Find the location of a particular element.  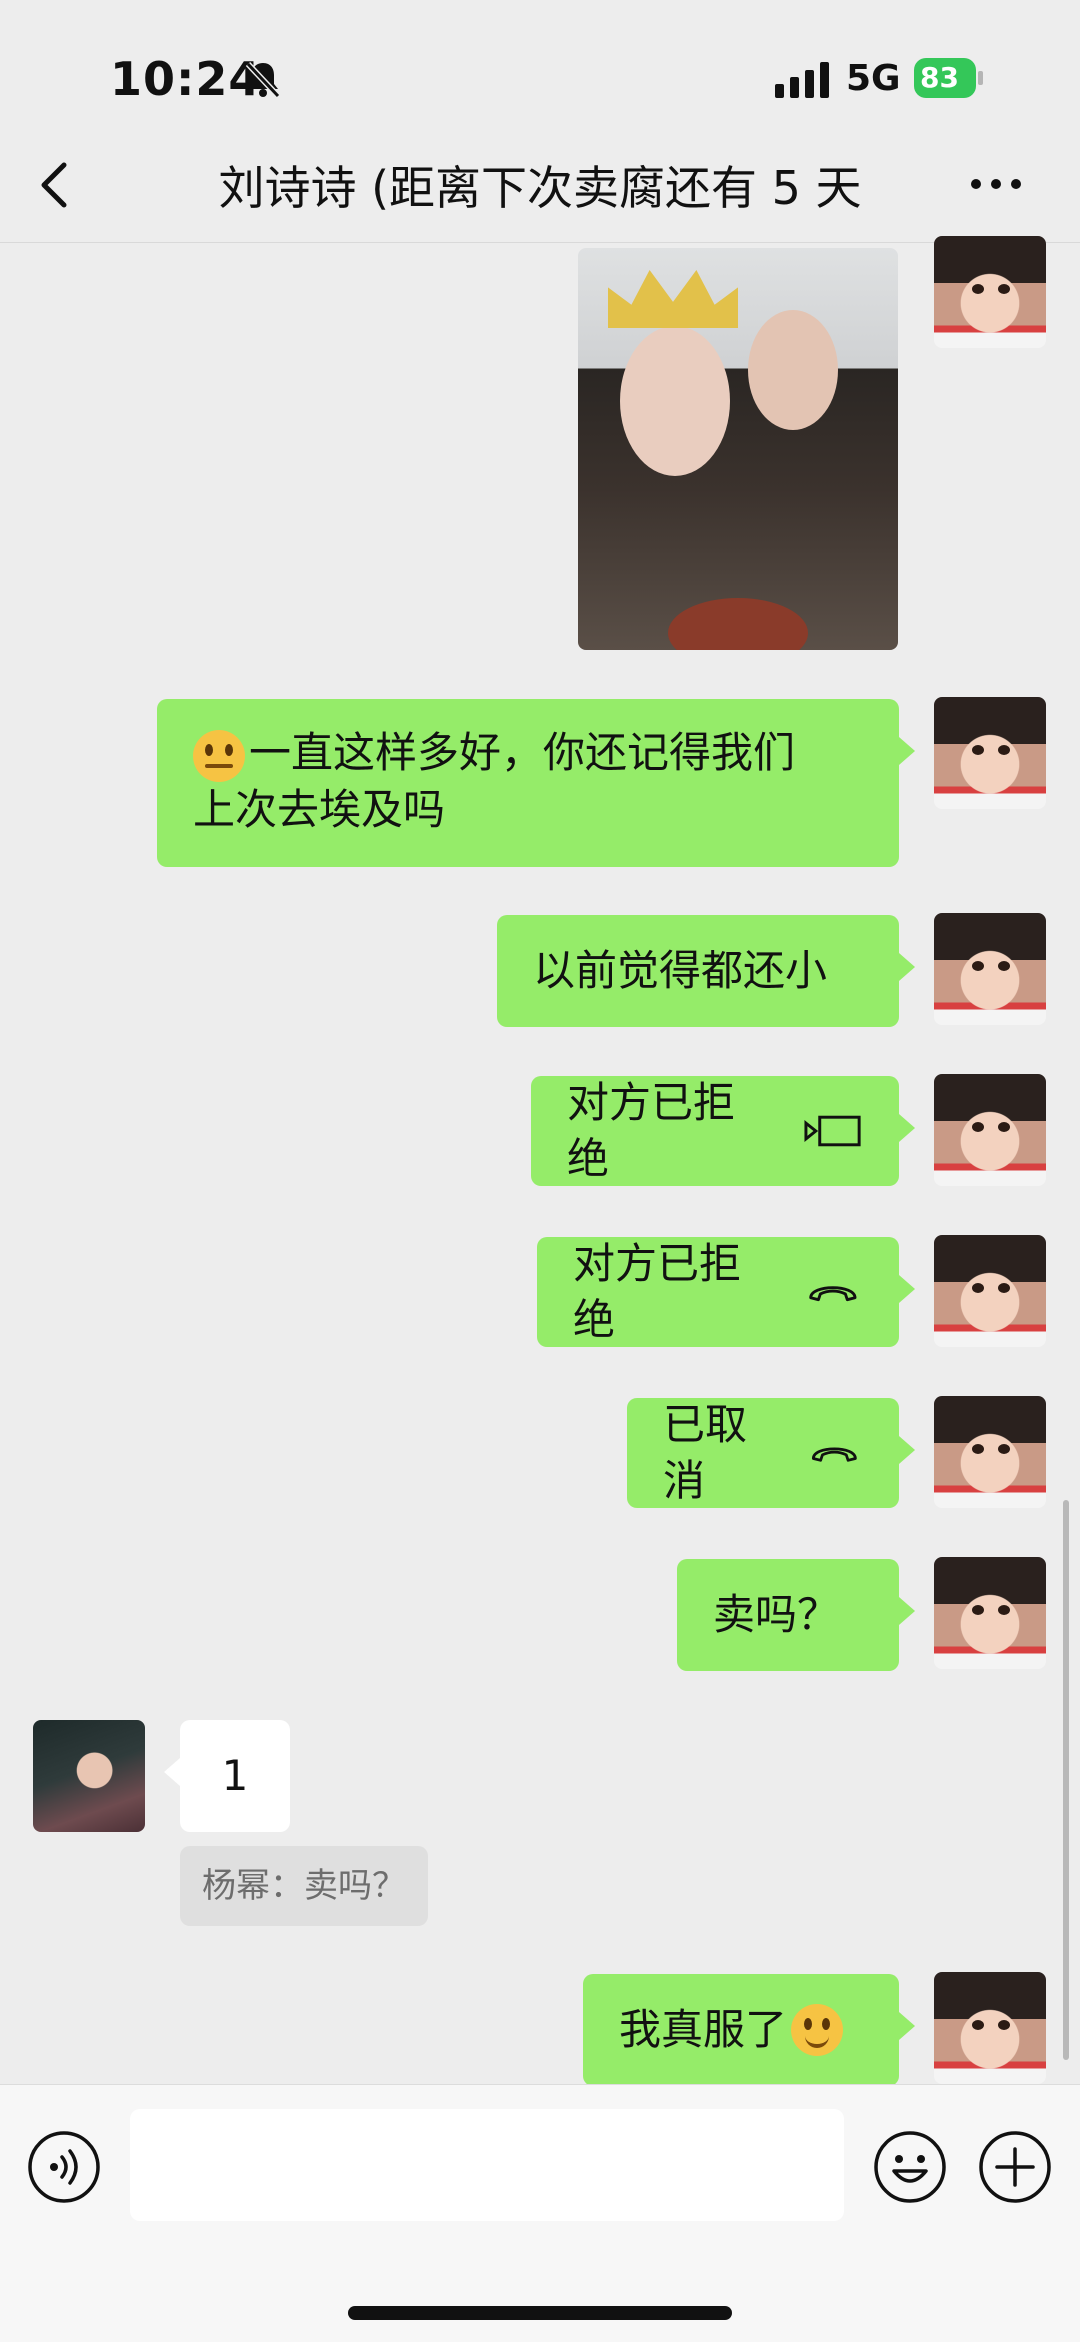

bell-slash-icon is located at coordinates (263, 80).